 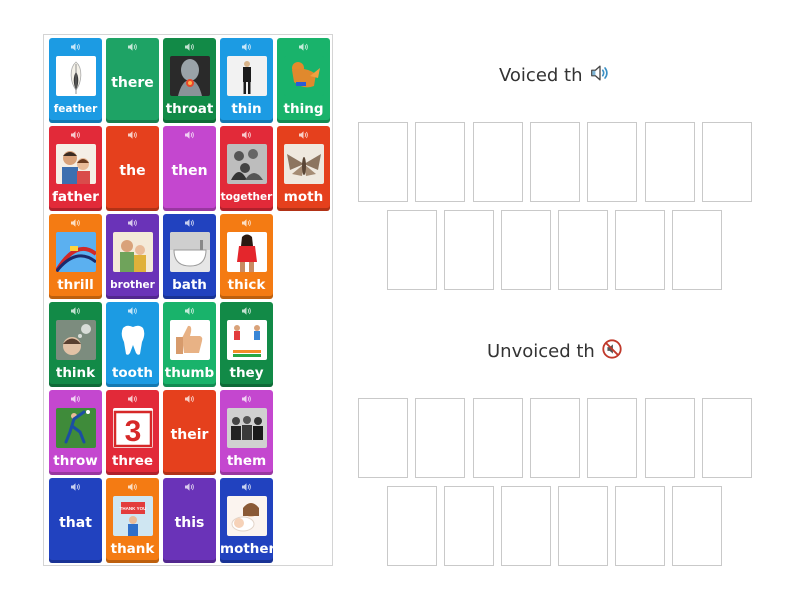 I want to click on thumb-picture, so click(x=190, y=340).